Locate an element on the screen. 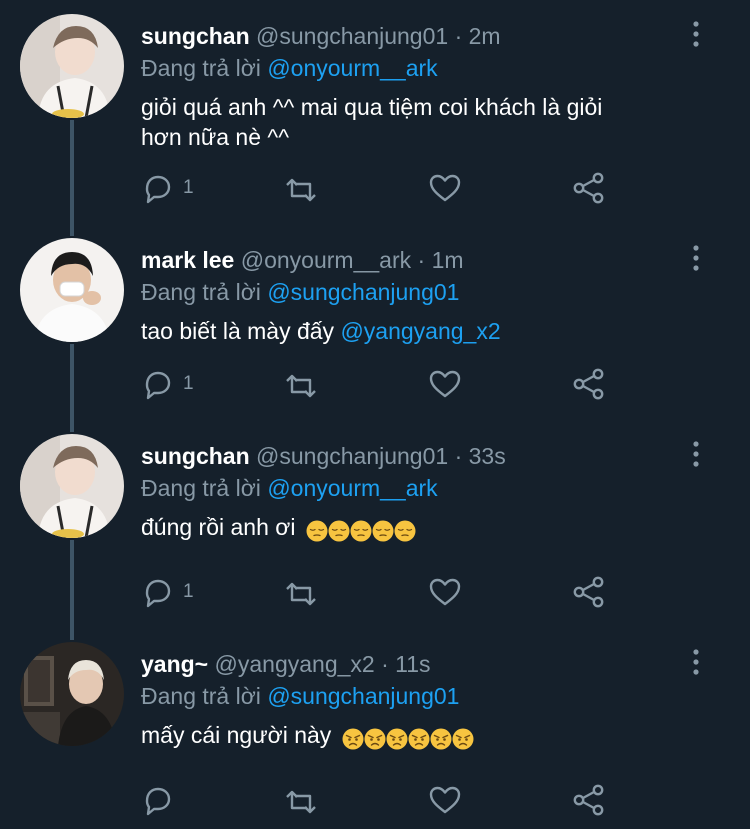  tweet-text: mấy cái người này is located at coordinates (421, 736).